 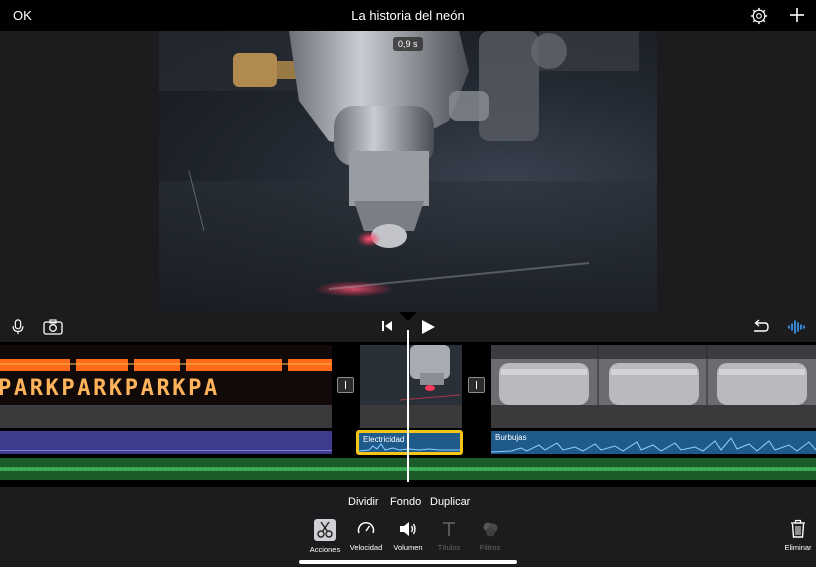 I want to click on microphone-icon, so click(x=18, y=327).